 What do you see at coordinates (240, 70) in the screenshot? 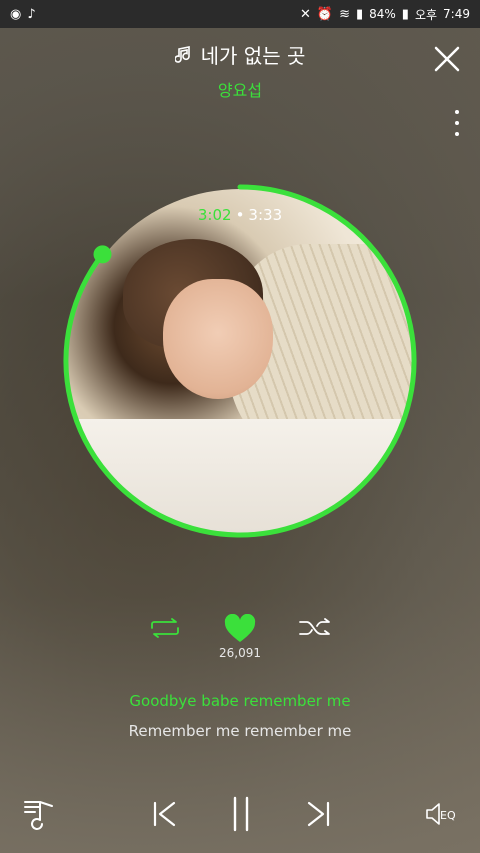
I see `track-header: 네가 없는 곳 양요섭` at bounding box center [240, 70].